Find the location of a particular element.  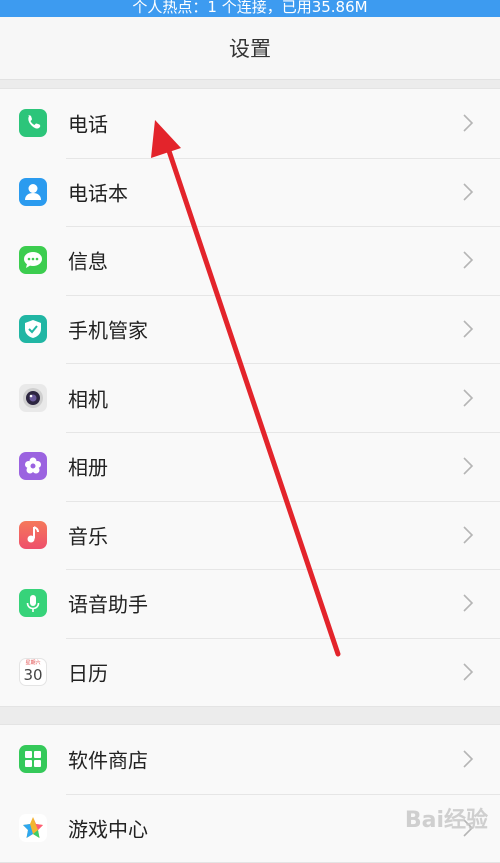

game-center-icon is located at coordinates (33, 827).